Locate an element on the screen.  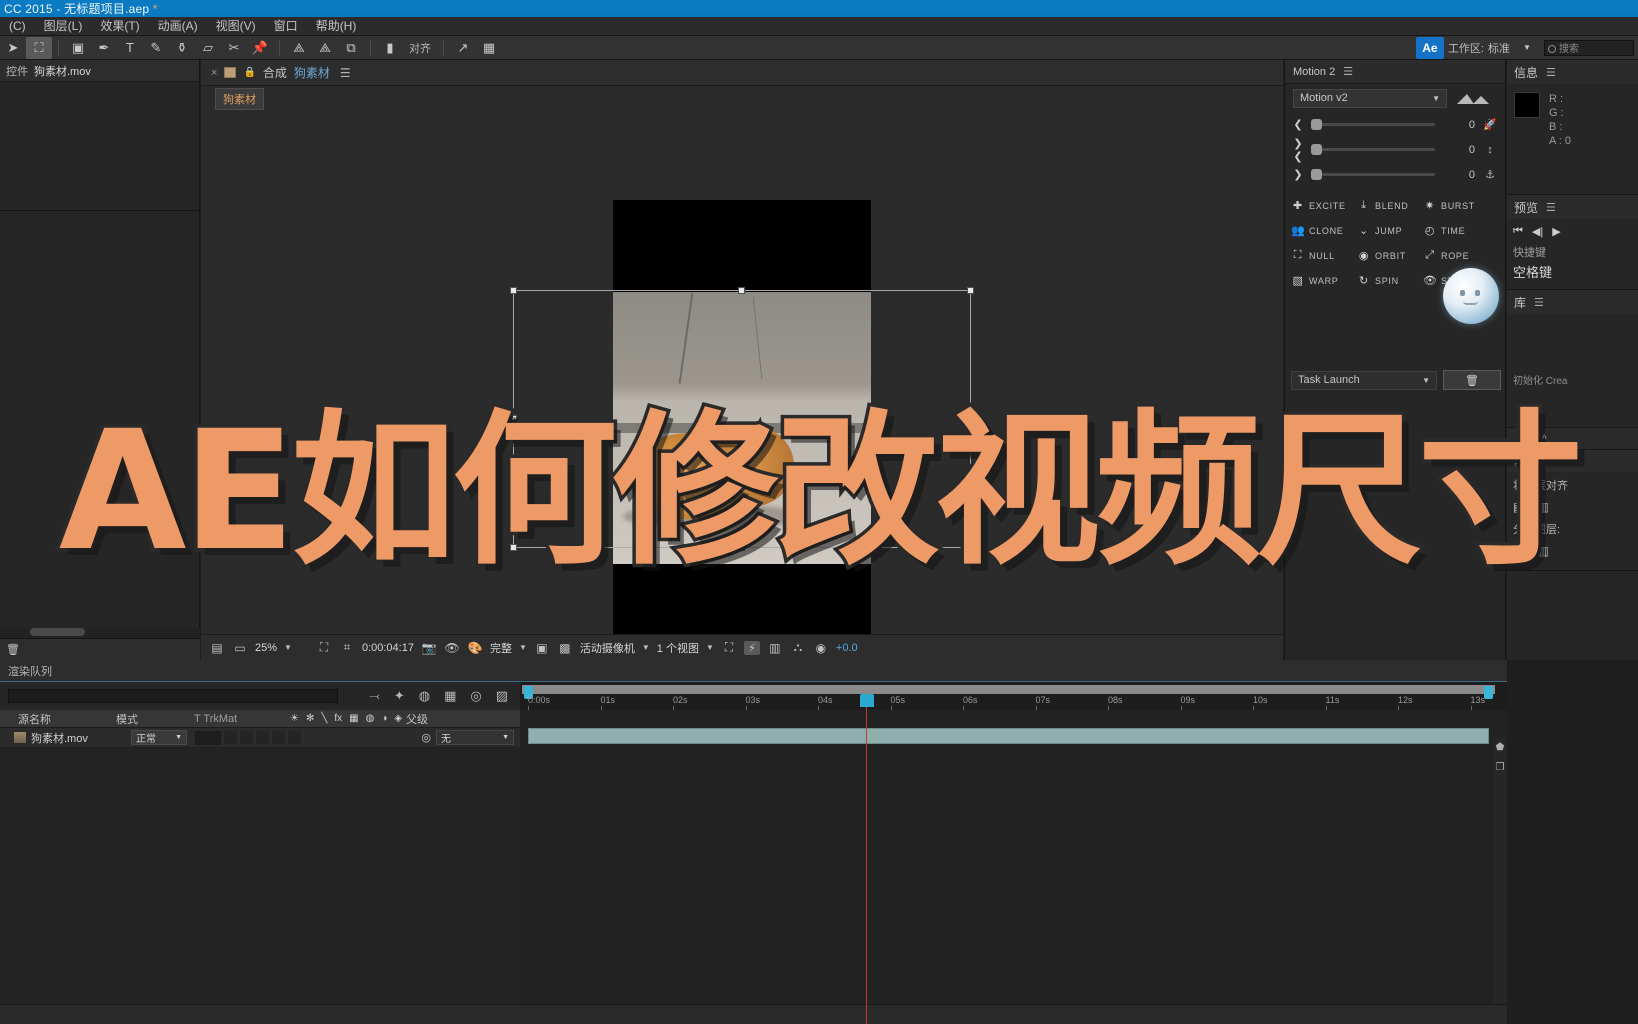
selection-tool-icon: ➤ is located at coordinates (13, 48).